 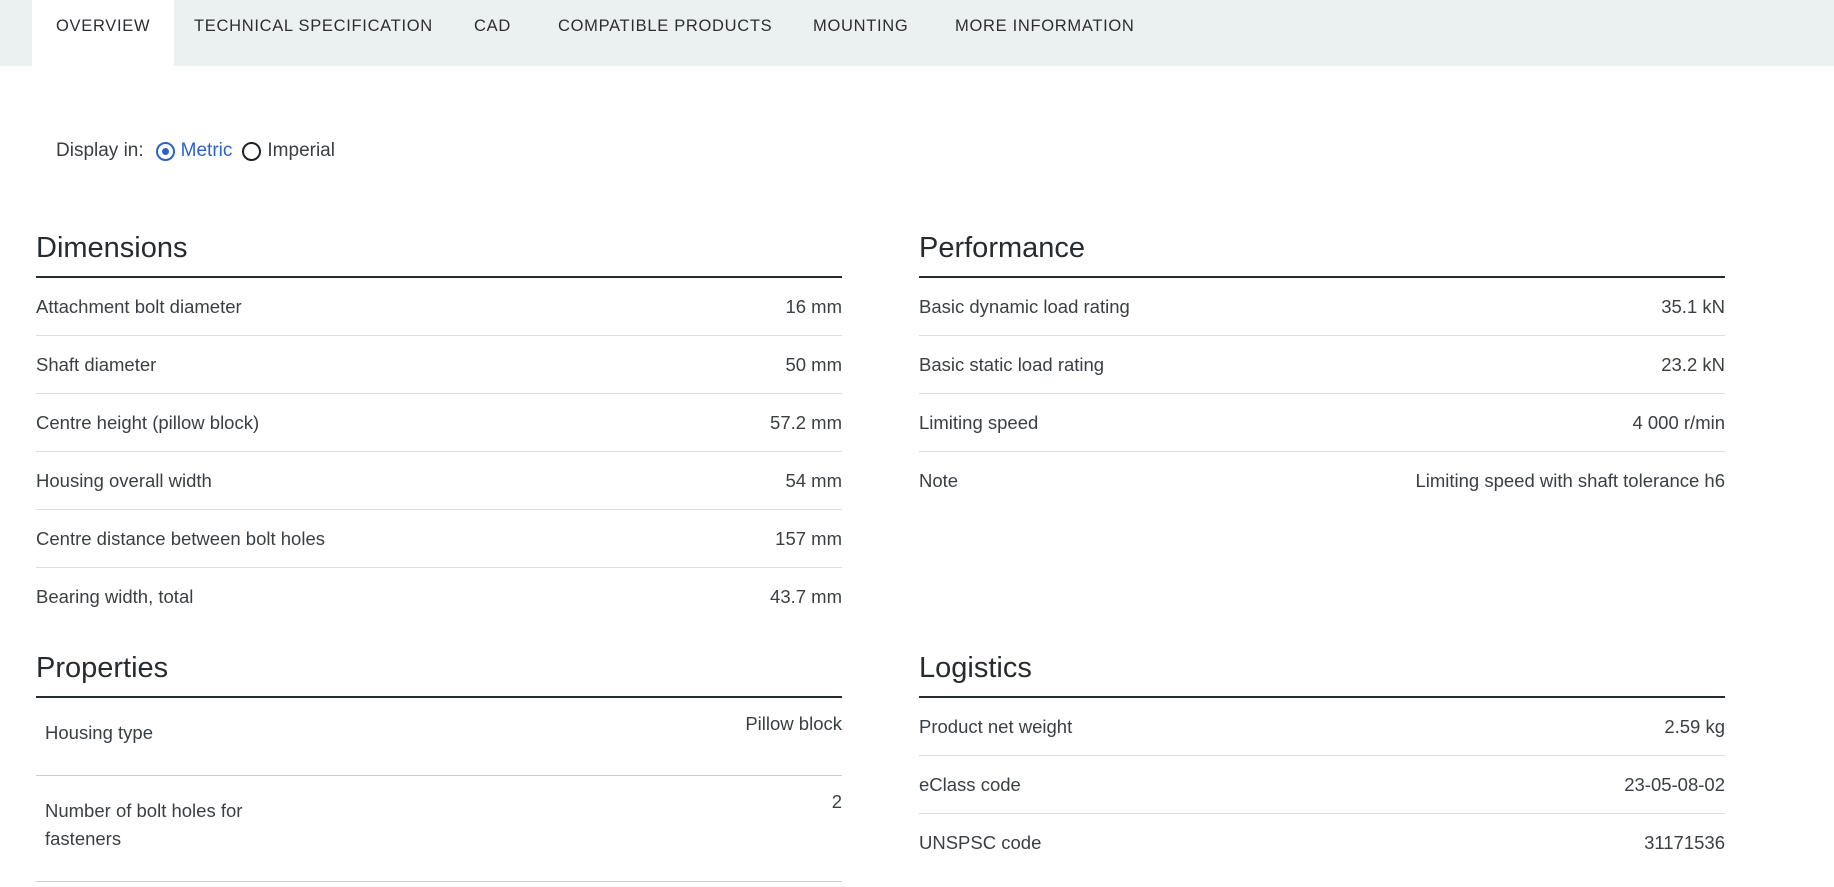 I want to click on metric-radio: Metric, so click(x=194, y=151).